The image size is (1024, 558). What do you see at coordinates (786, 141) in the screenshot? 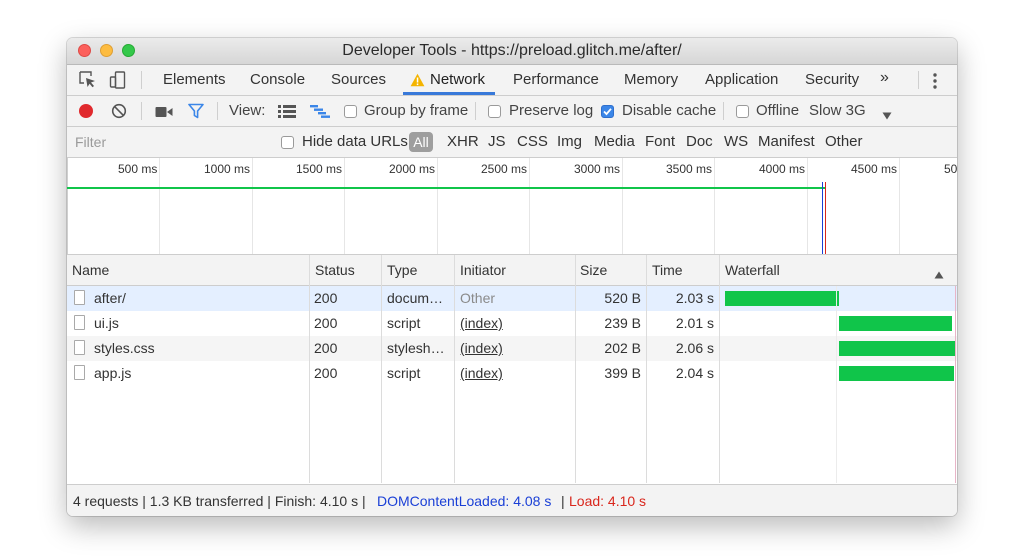
I see `type-filter-manifest: Manifest` at bounding box center [786, 141].